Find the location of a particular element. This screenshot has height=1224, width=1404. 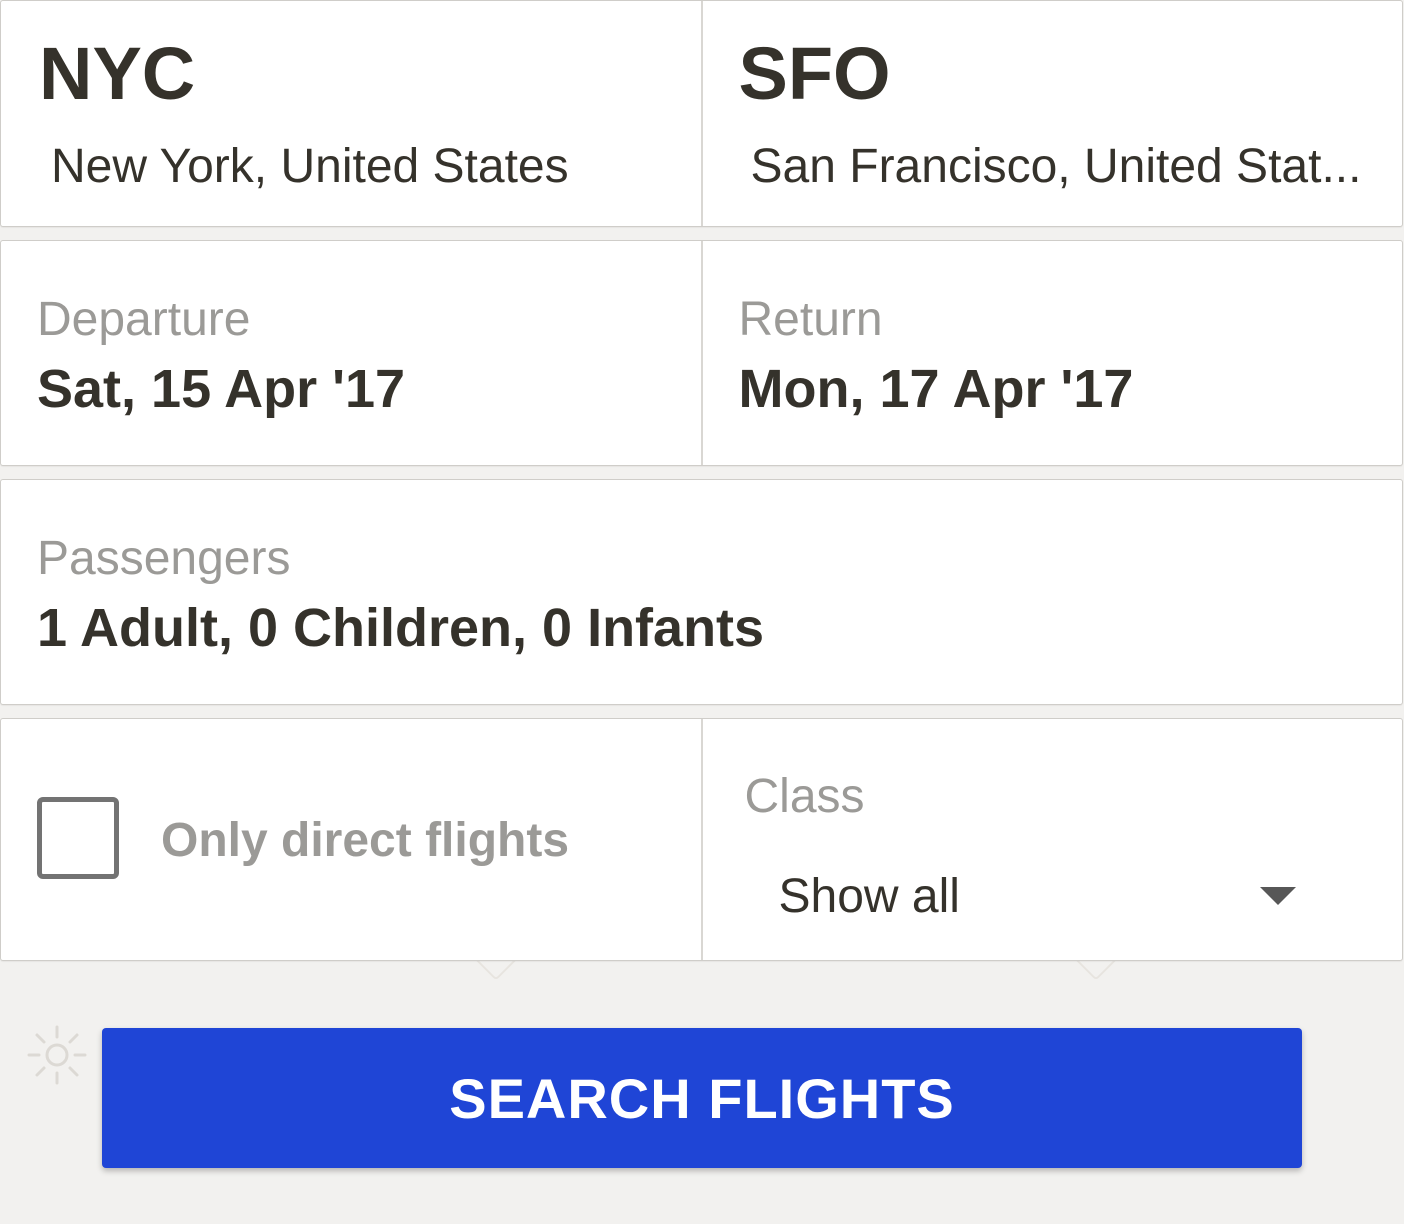

departure-value: Sat, 15 Apr '17 is located at coordinates (221, 389).